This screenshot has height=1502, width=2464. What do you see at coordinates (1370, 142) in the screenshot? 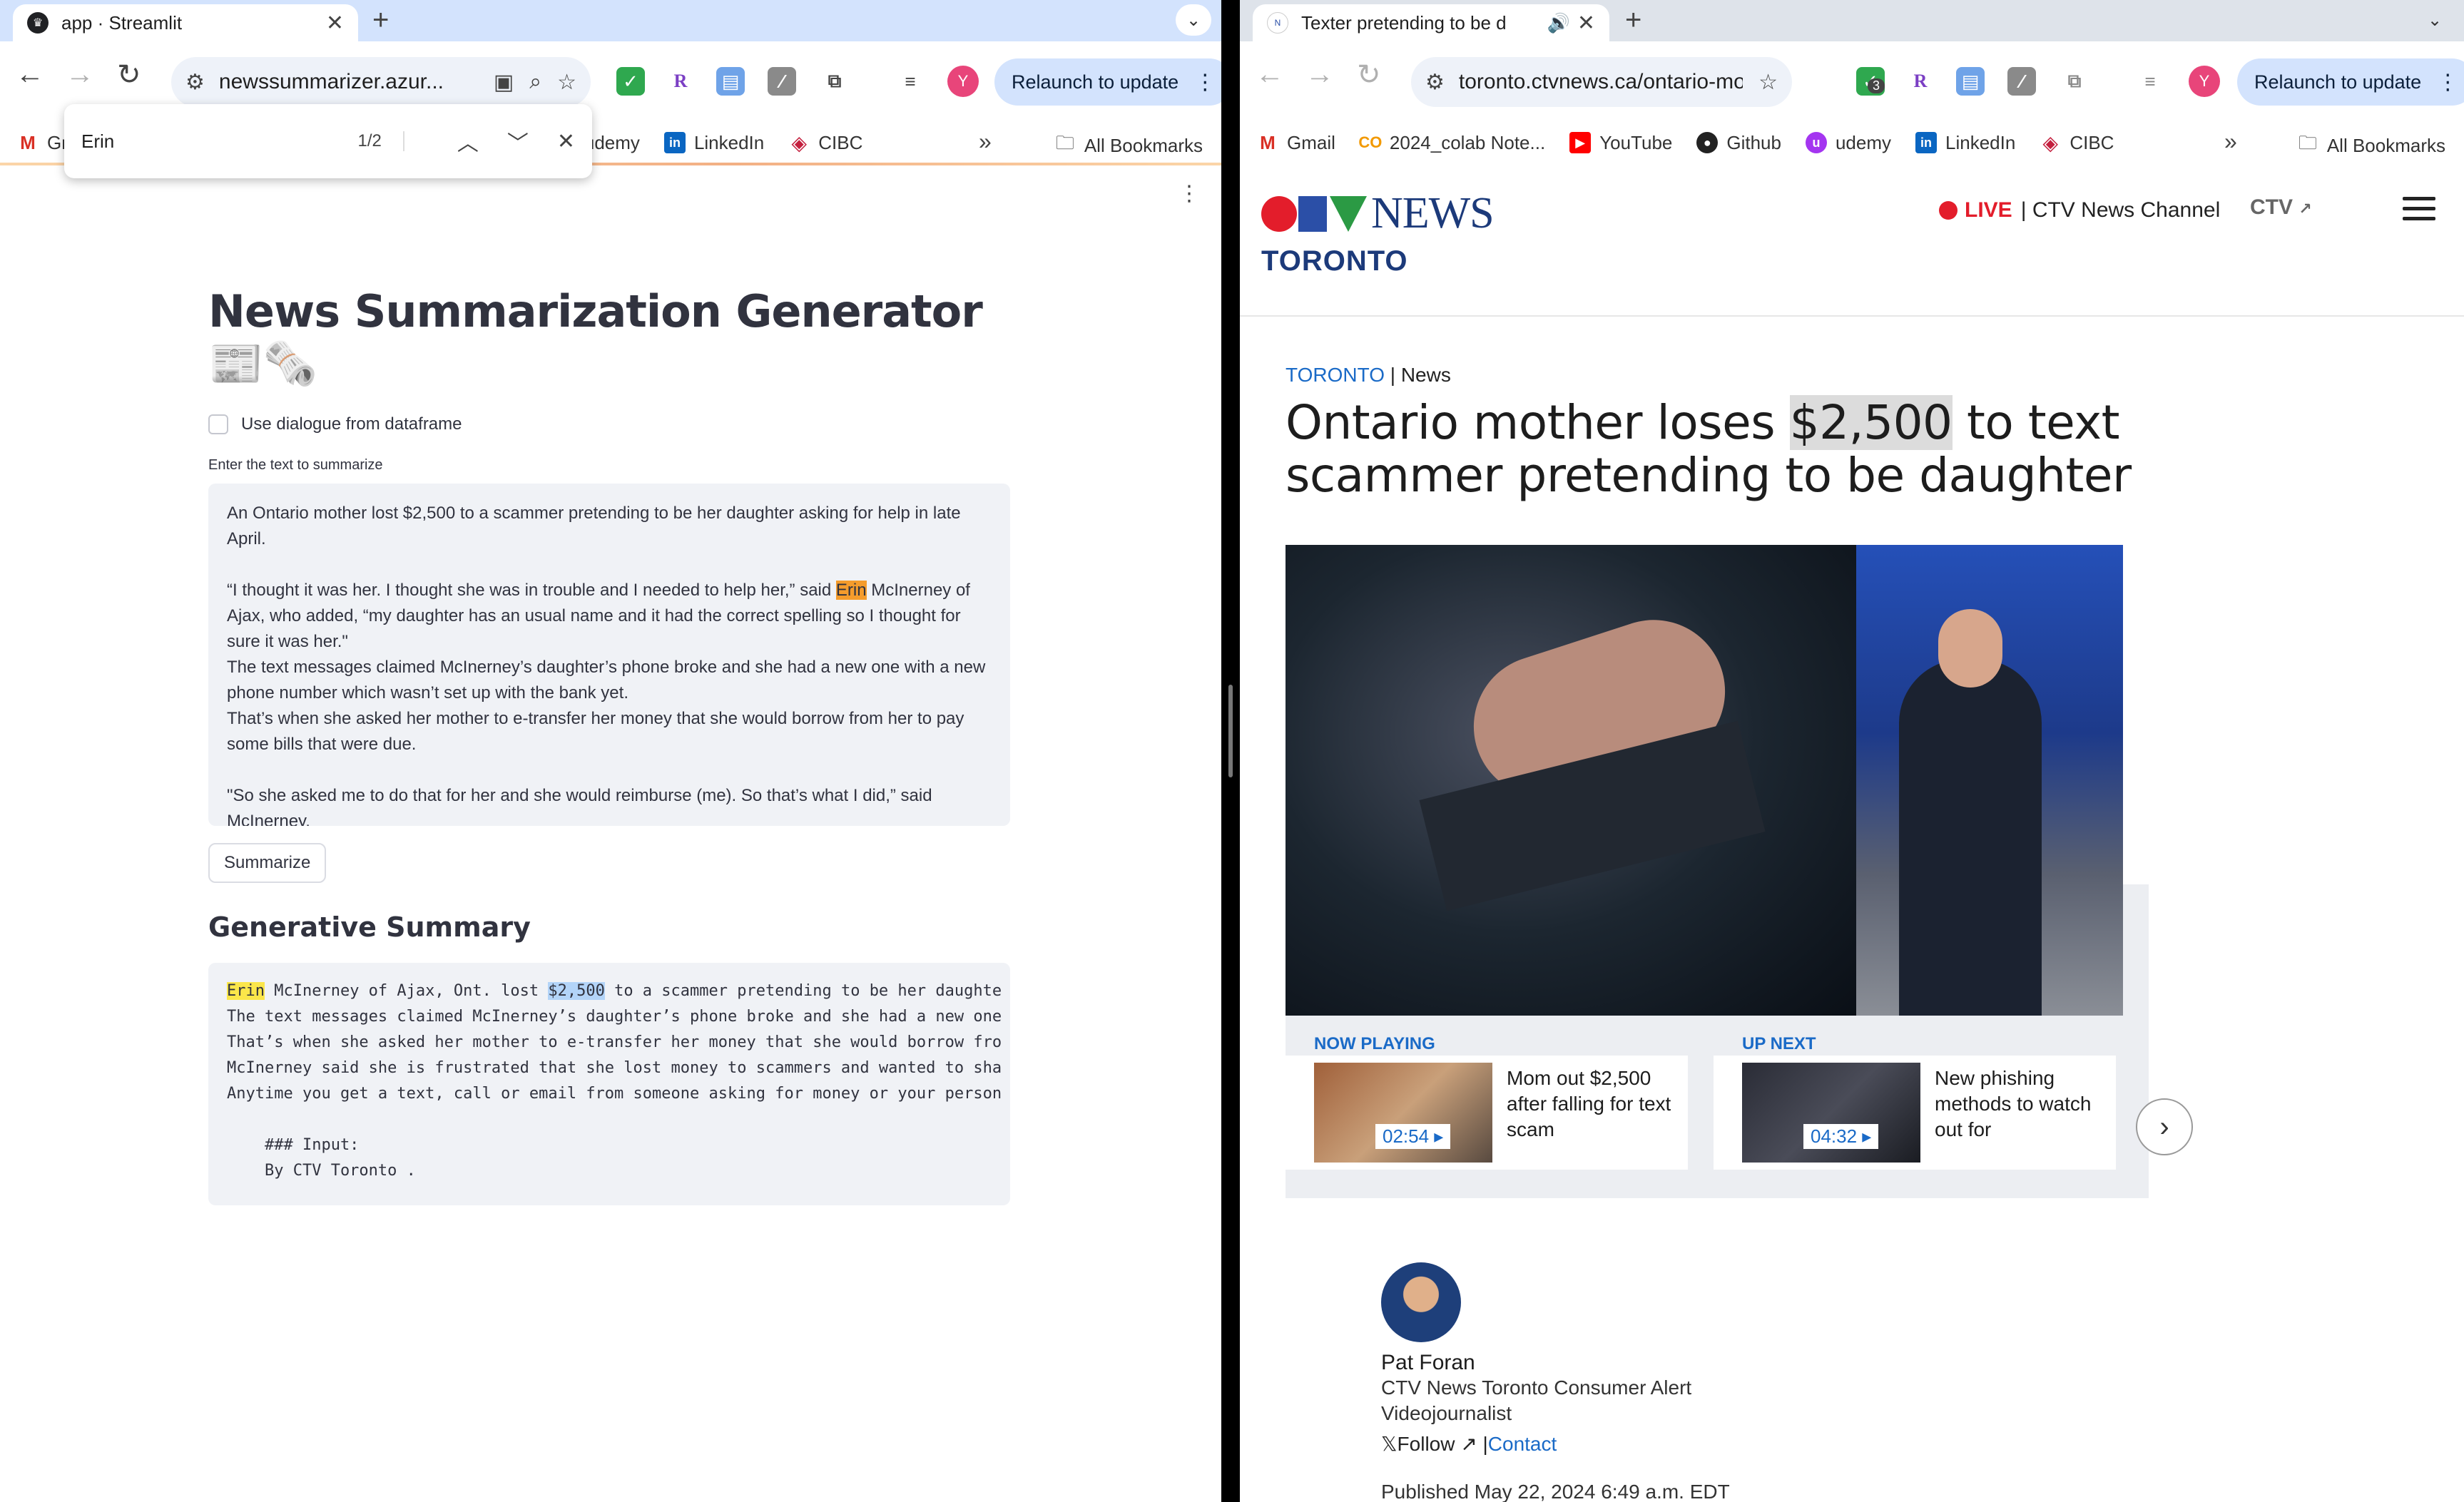
I see `colab-icon: CO` at bounding box center [1370, 142].